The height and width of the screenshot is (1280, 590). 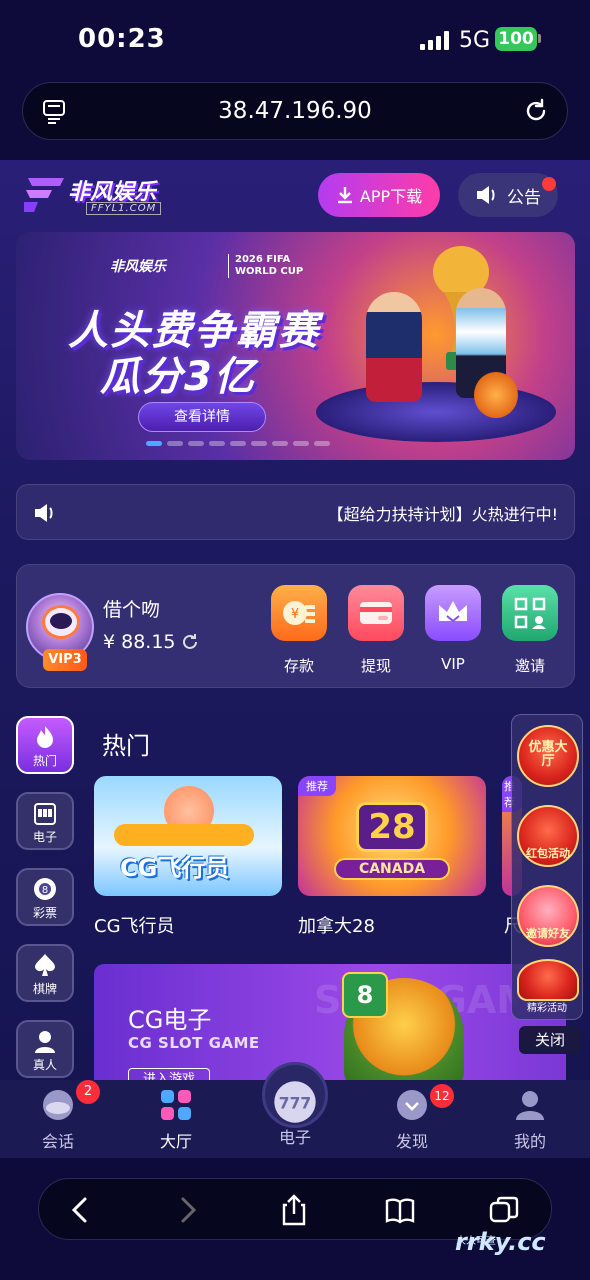 What do you see at coordinates (434, 40) in the screenshot?
I see `signal-icon` at bounding box center [434, 40].